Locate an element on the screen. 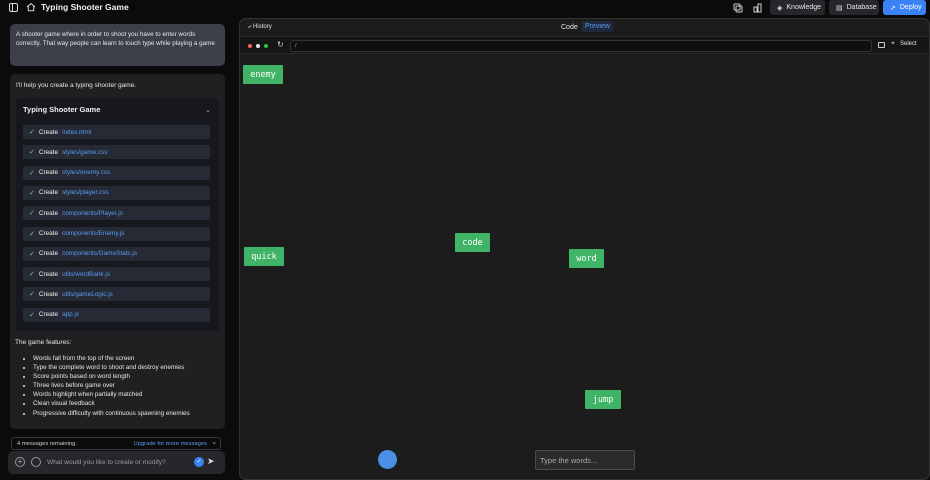 This screenshot has height=480, width=930. feature-item: Three lives before game over is located at coordinates (111, 385).